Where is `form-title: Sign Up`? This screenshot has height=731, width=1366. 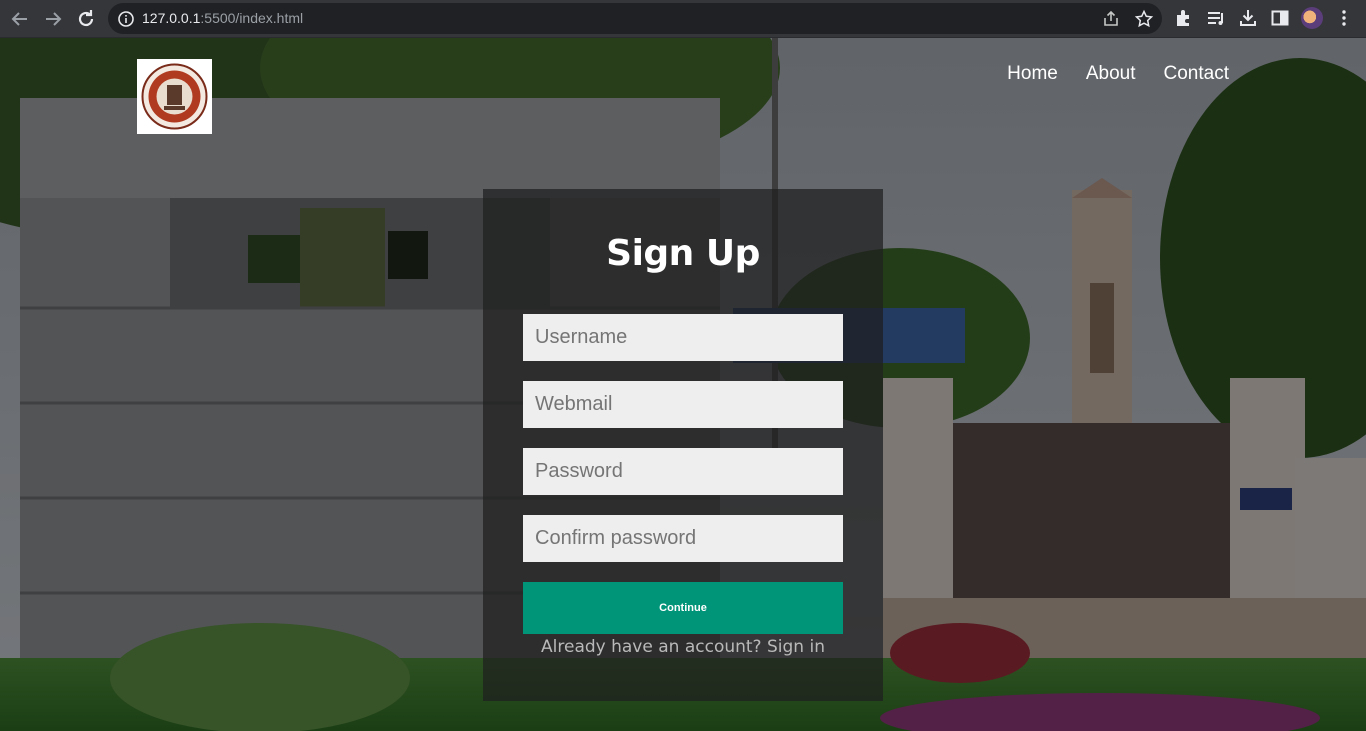 form-title: Sign Up is located at coordinates (683, 253).